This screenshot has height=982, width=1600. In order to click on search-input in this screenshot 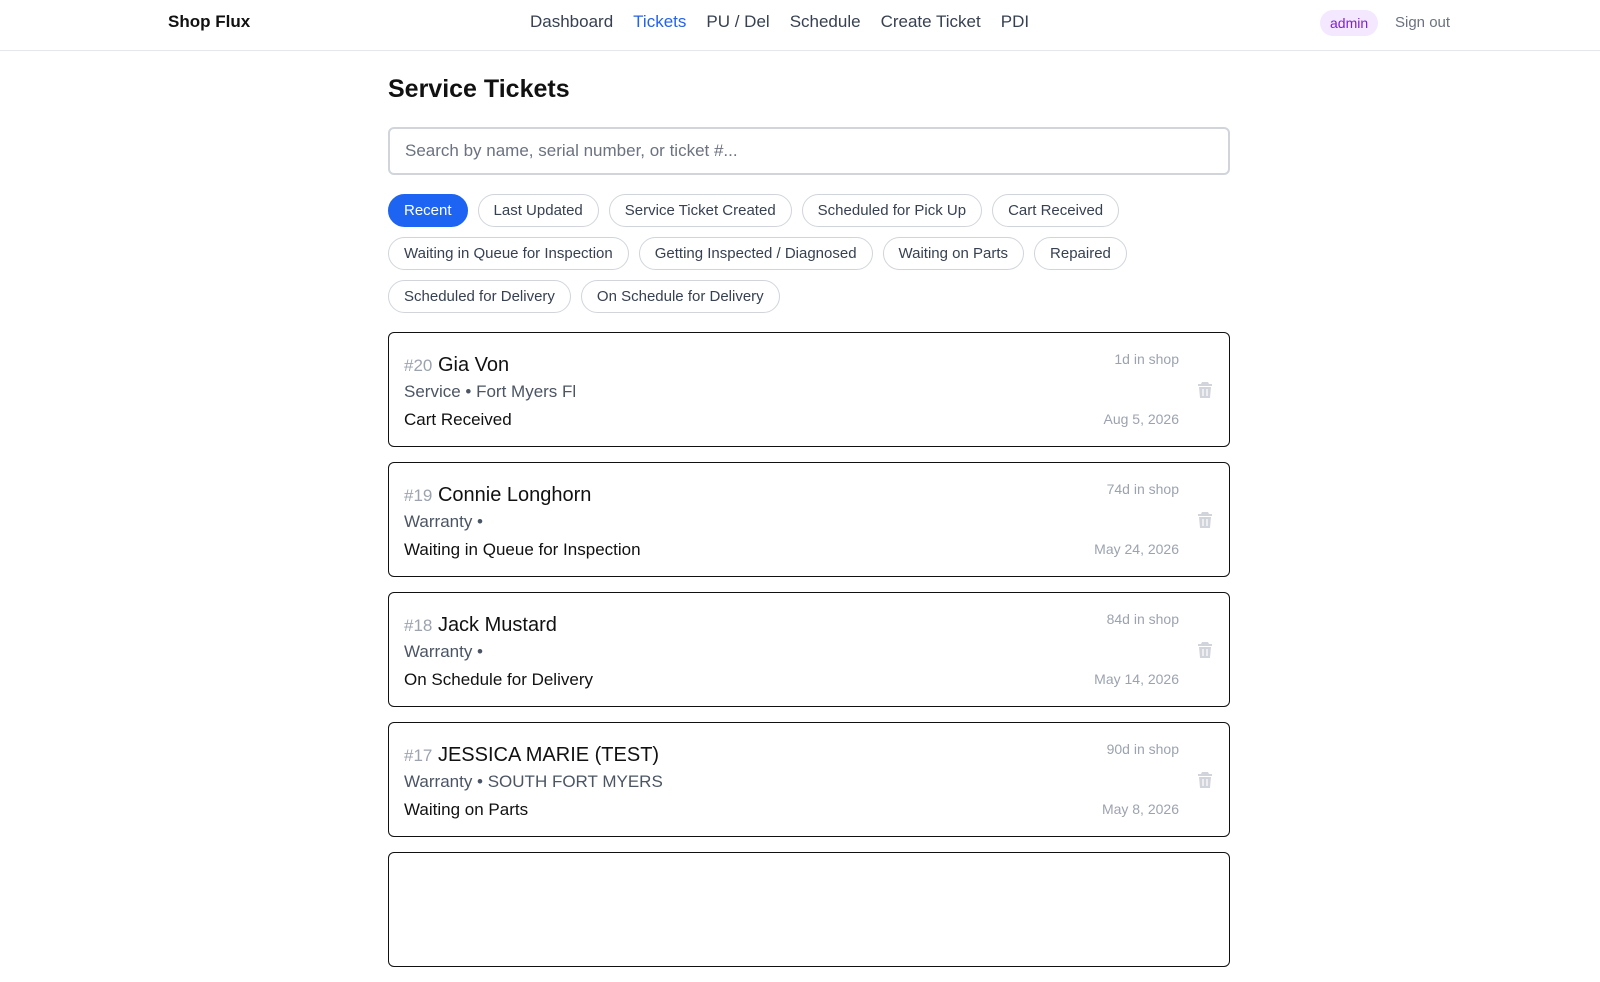, I will do `click(809, 151)`.